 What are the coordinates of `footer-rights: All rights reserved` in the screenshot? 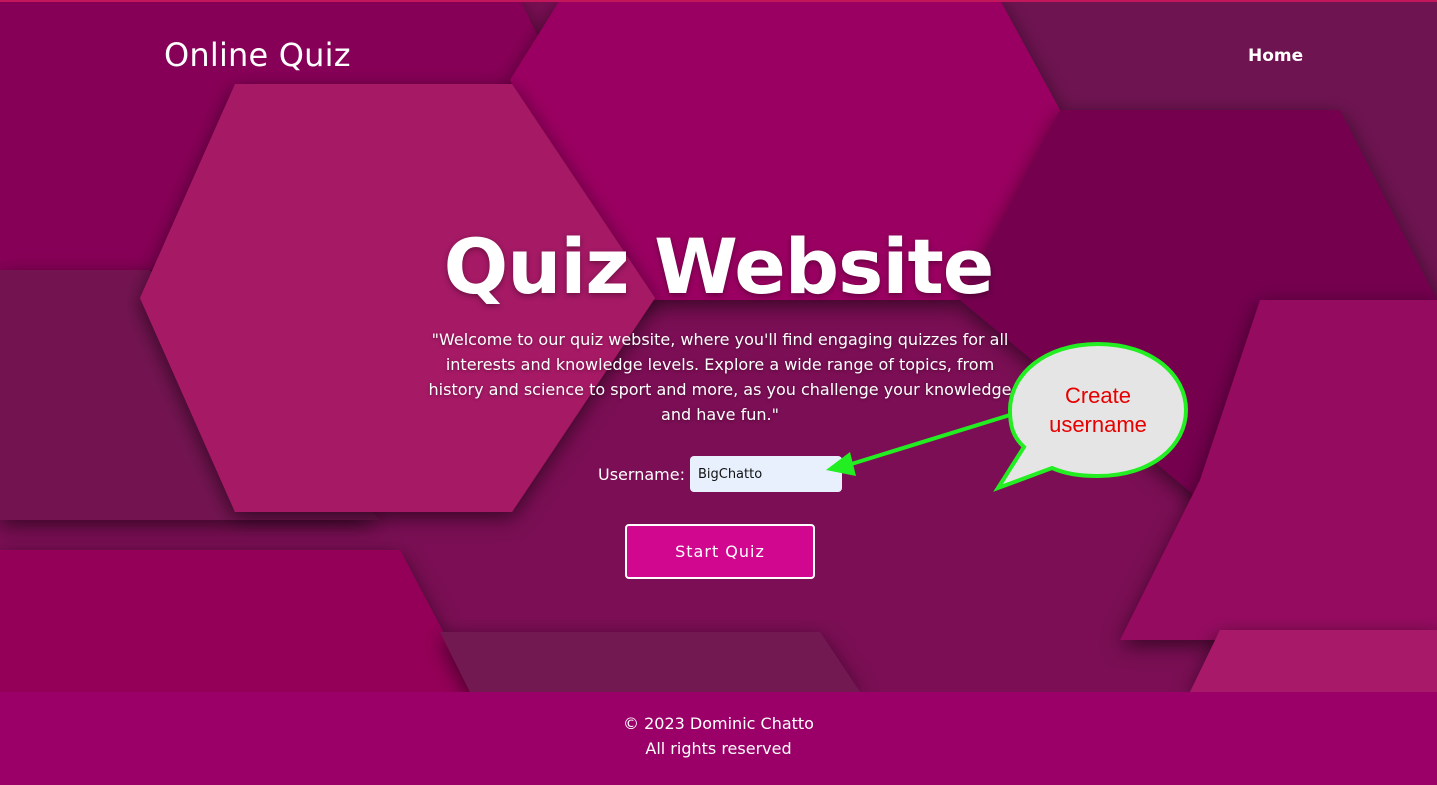 It's located at (718, 748).